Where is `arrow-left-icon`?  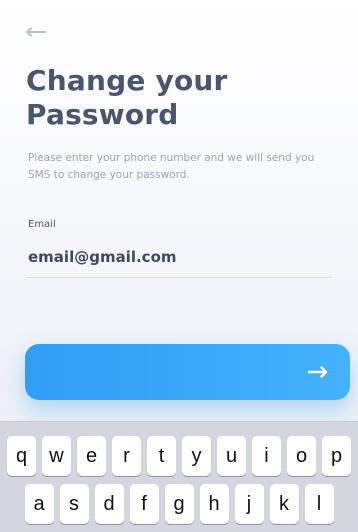 arrow-left-icon is located at coordinates (36, 32).